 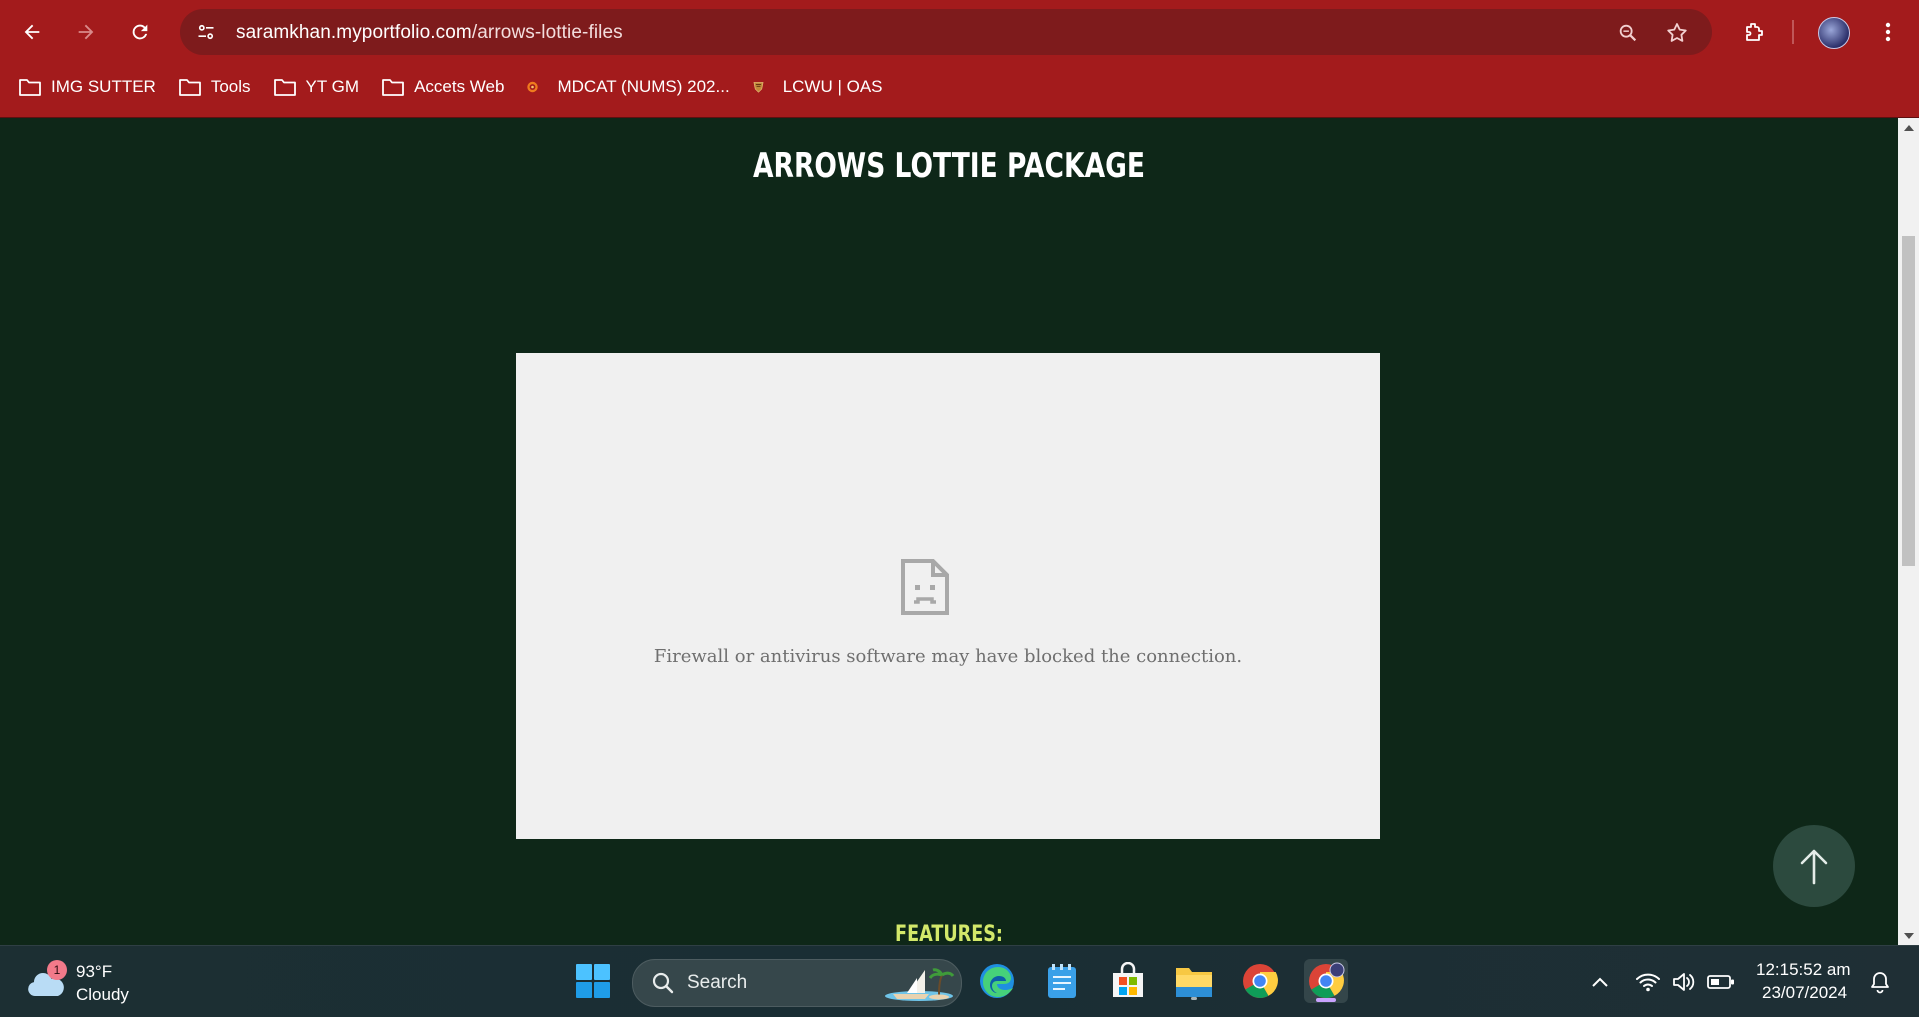 What do you see at coordinates (1803, 970) in the screenshot?
I see `clock-time: 12:15:52 am` at bounding box center [1803, 970].